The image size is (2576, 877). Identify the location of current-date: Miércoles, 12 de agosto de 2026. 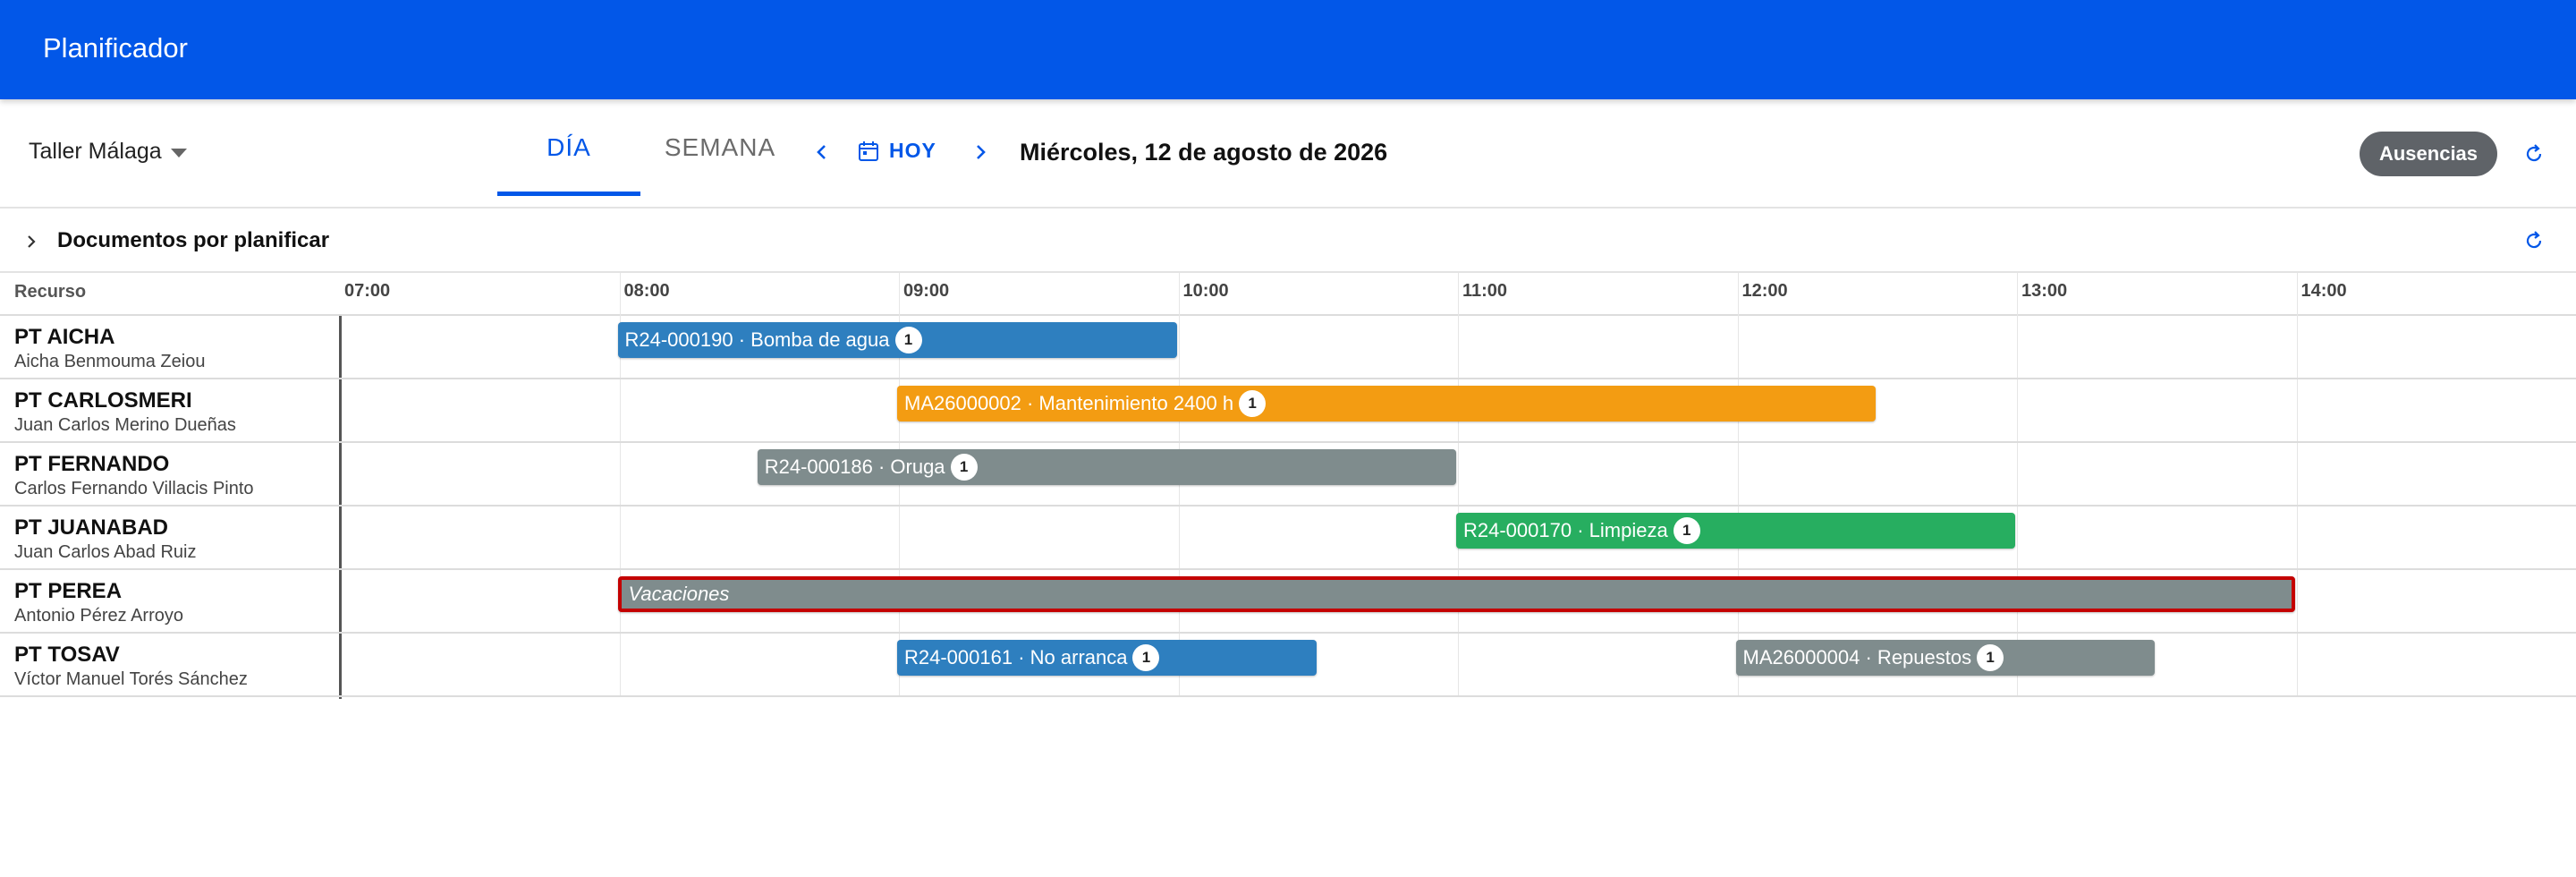
(1204, 152).